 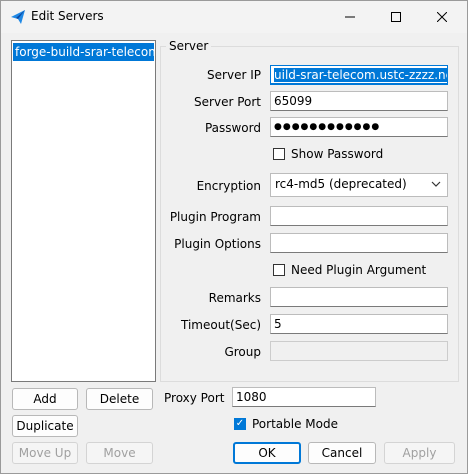 What do you see at coordinates (304, 397) in the screenshot?
I see `proxy-port-input: 1080` at bounding box center [304, 397].